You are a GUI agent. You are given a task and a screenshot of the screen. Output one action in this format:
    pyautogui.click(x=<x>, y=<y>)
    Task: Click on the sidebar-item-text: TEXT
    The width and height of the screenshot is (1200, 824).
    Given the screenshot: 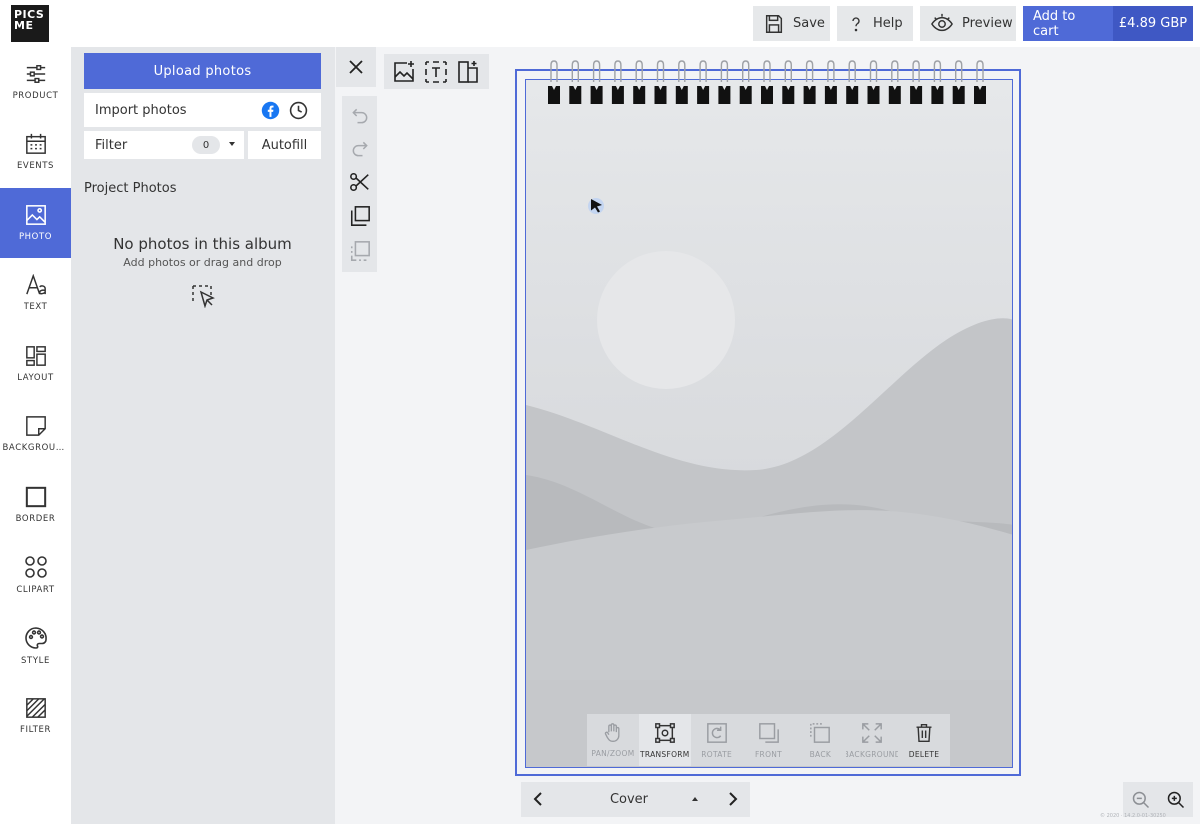 What is the action you would take?
    pyautogui.click(x=35, y=293)
    